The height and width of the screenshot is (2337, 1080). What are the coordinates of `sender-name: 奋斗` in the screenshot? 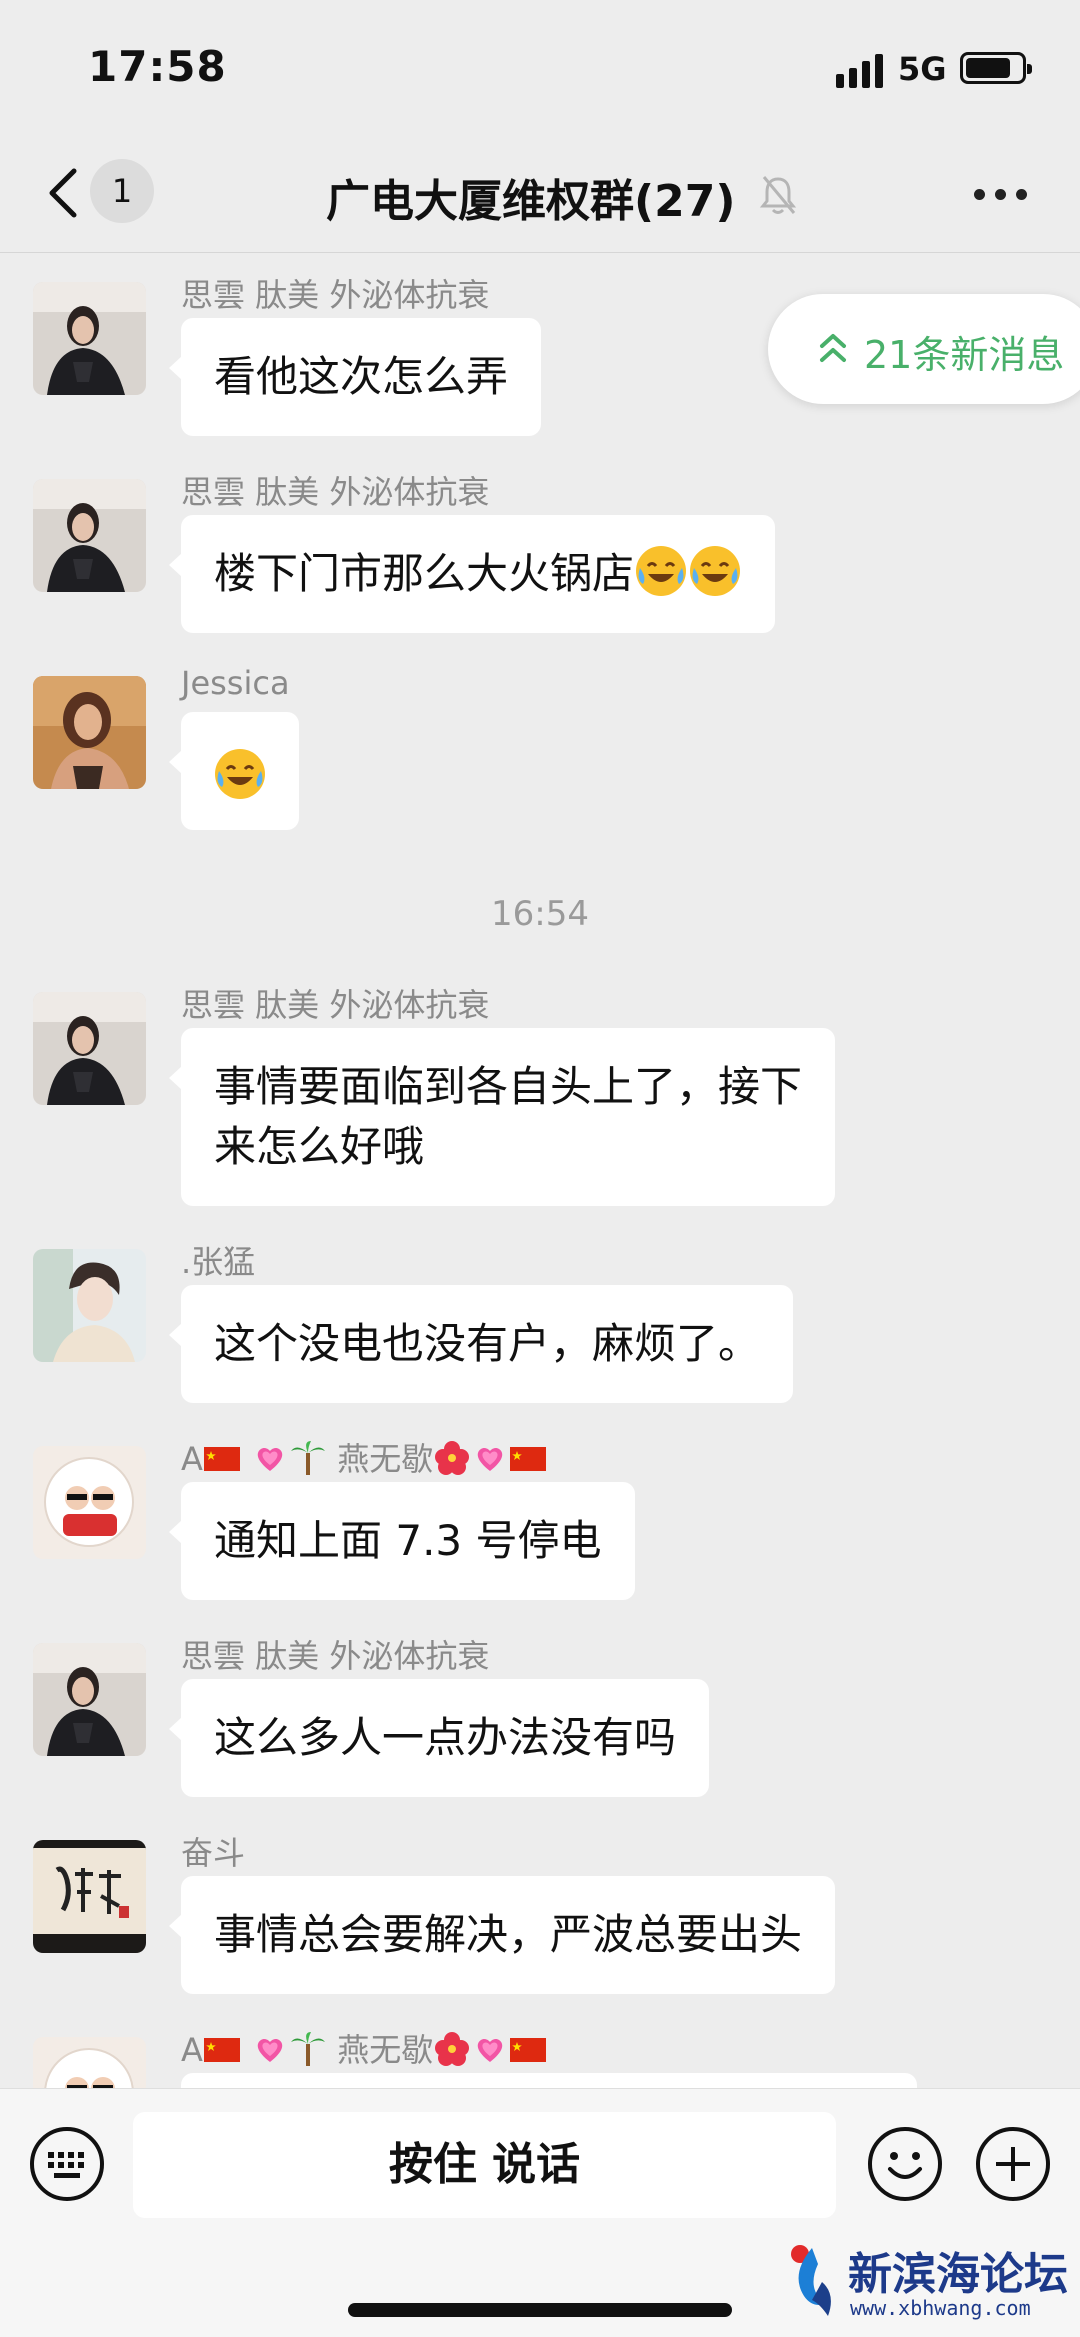 It's located at (213, 1853).